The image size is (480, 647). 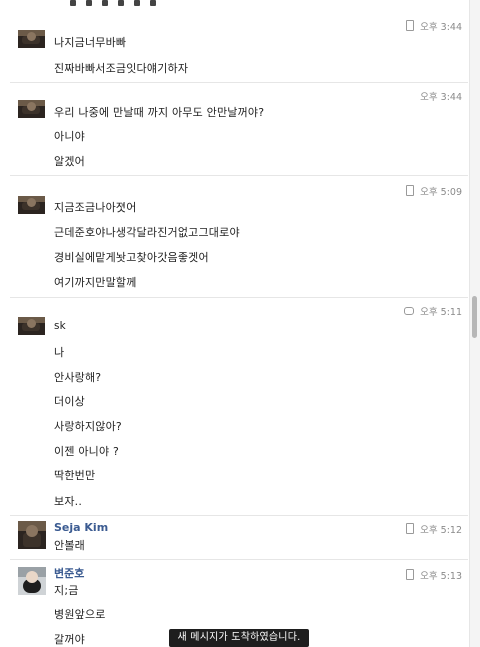 What do you see at coordinates (69, 639) in the screenshot?
I see `message-text: 갈꺼야` at bounding box center [69, 639].